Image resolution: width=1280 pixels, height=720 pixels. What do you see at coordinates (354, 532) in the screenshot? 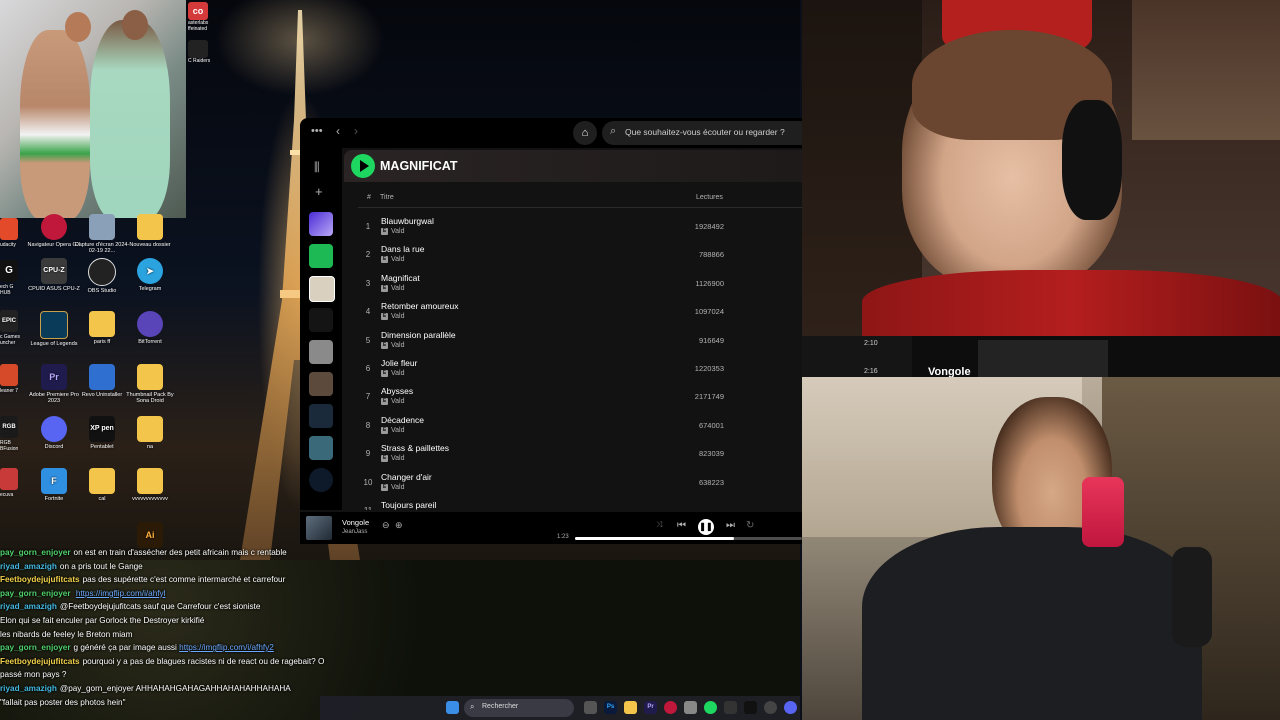
I see `now-playing-artist: JeanJass` at bounding box center [354, 532].